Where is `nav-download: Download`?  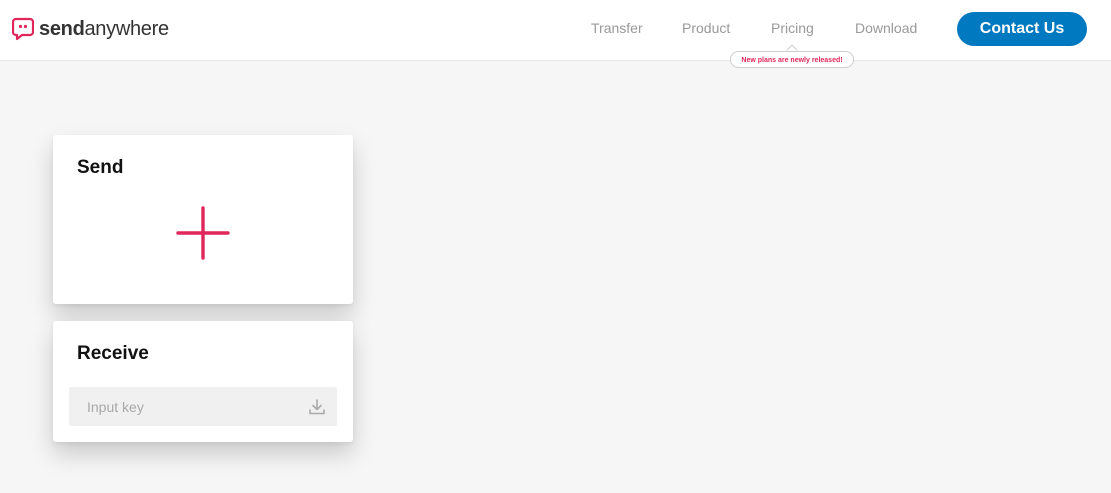
nav-download: Download is located at coordinates (886, 28).